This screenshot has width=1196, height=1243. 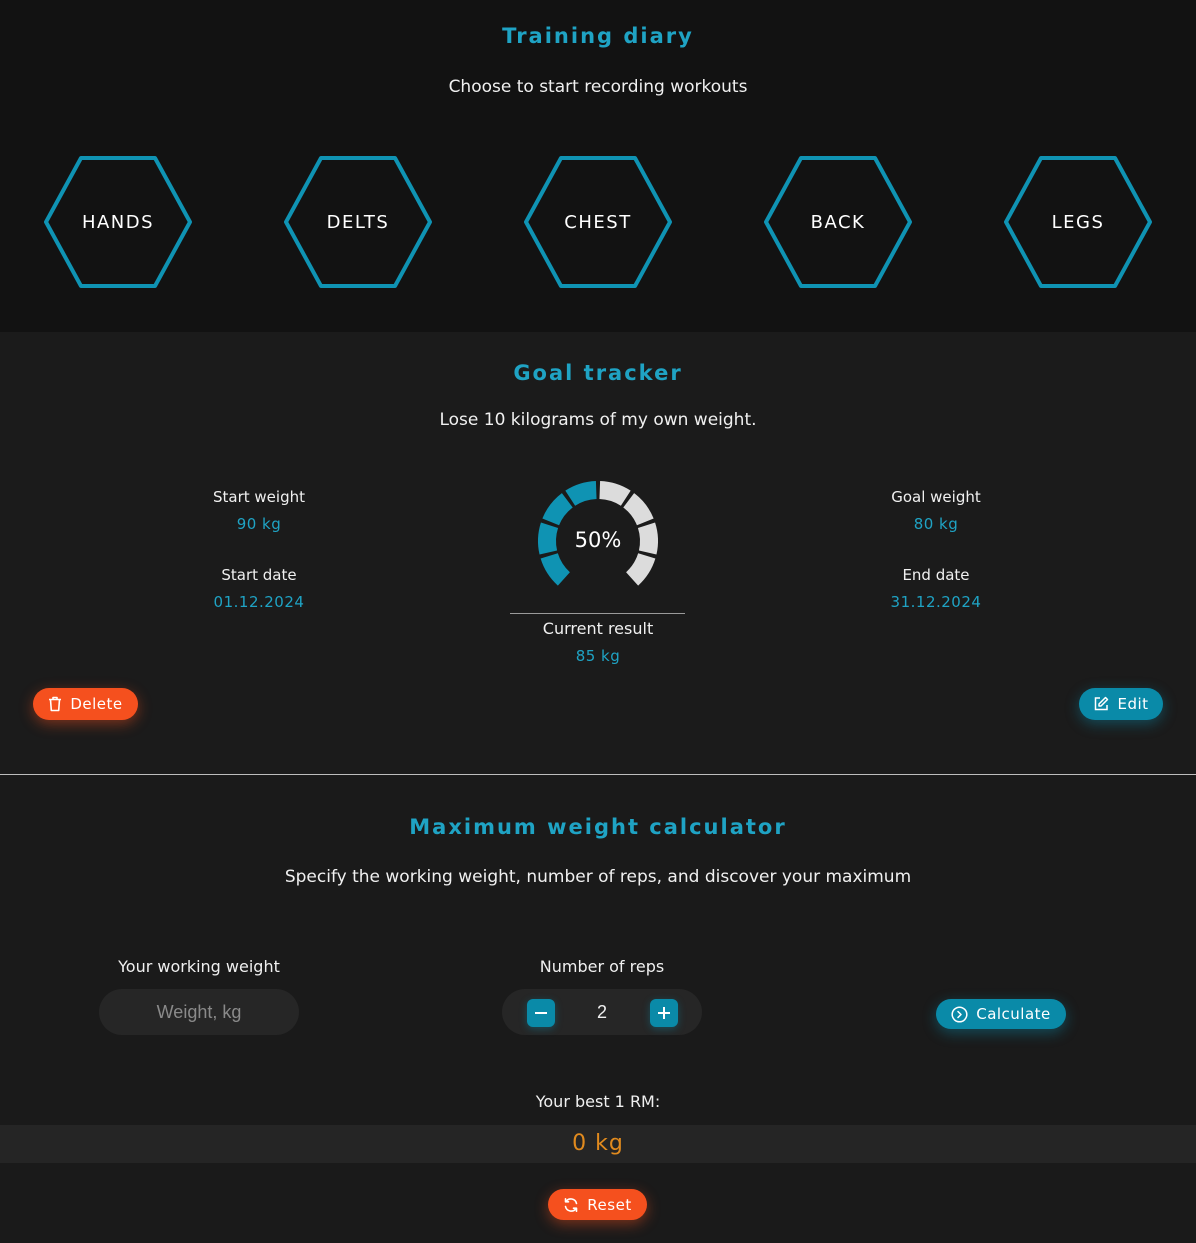 What do you see at coordinates (259, 524) in the screenshot?
I see `start-weight-value: 90 kg` at bounding box center [259, 524].